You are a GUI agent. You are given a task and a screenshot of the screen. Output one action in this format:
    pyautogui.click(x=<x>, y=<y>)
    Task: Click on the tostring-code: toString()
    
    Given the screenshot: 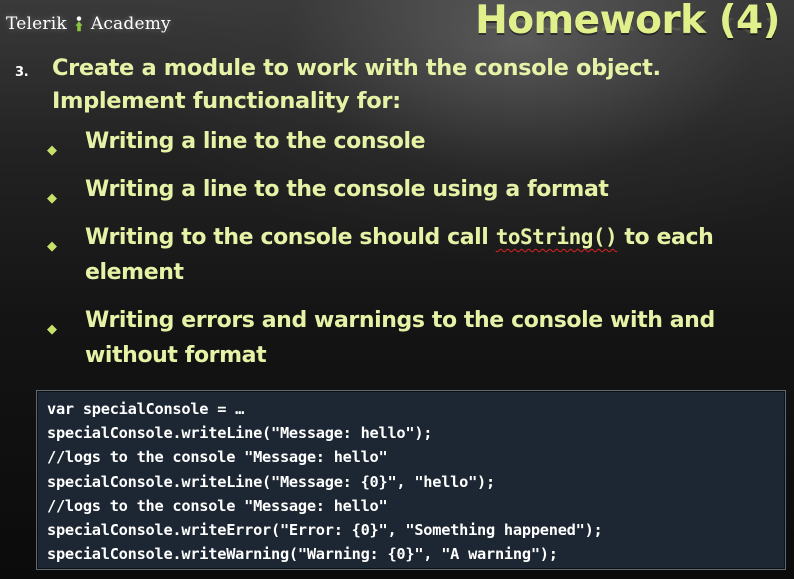 What is the action you would take?
    pyautogui.click(x=556, y=237)
    